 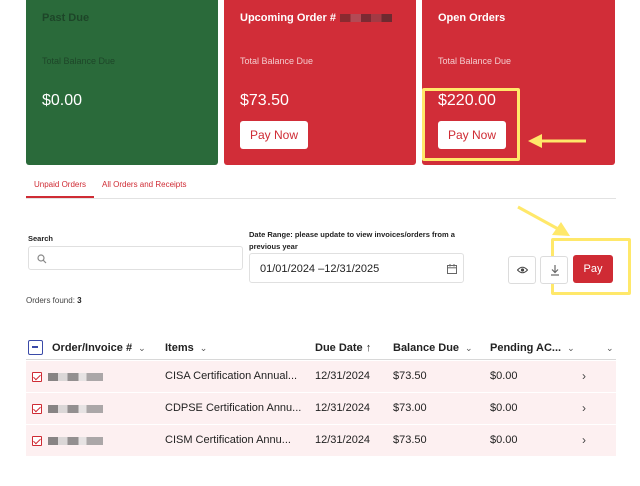 What do you see at coordinates (452, 269) in the screenshot?
I see `calendar-icon` at bounding box center [452, 269].